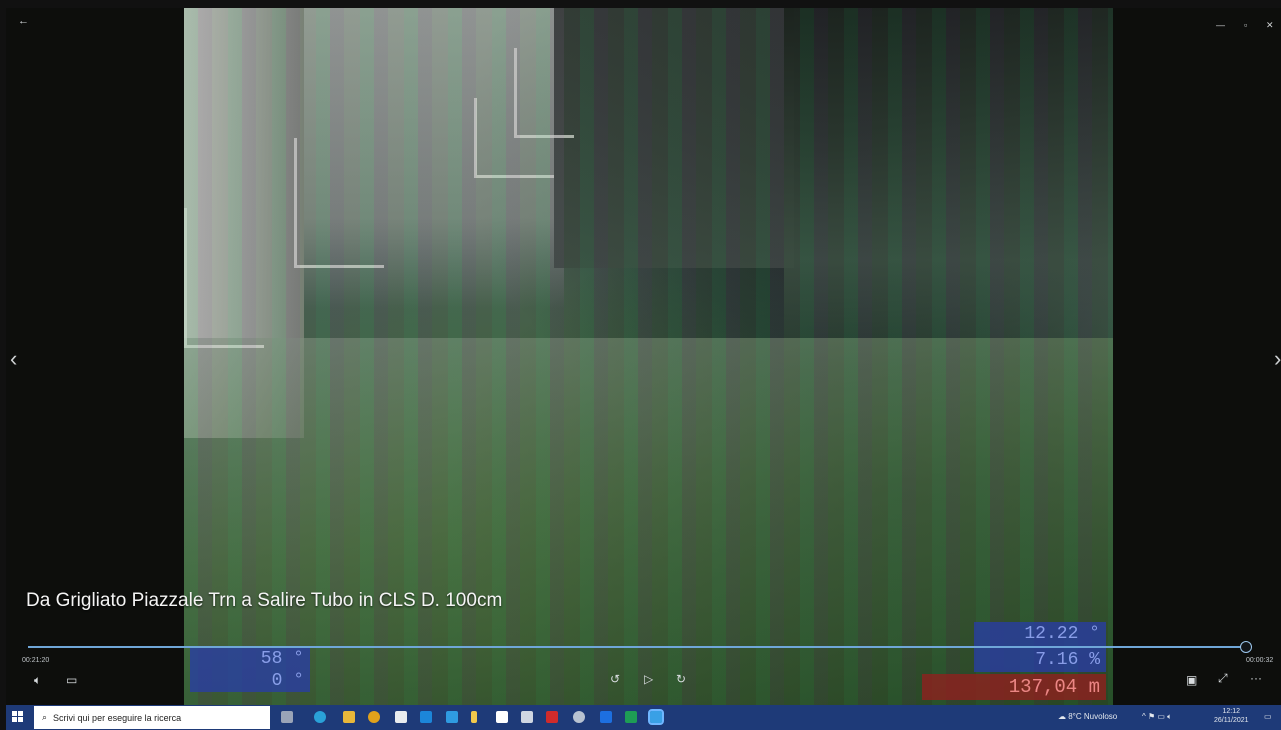 This screenshot has width=1281, height=730. Describe the element at coordinates (71, 680) in the screenshot. I see `subtitles-icon: ▭` at that location.